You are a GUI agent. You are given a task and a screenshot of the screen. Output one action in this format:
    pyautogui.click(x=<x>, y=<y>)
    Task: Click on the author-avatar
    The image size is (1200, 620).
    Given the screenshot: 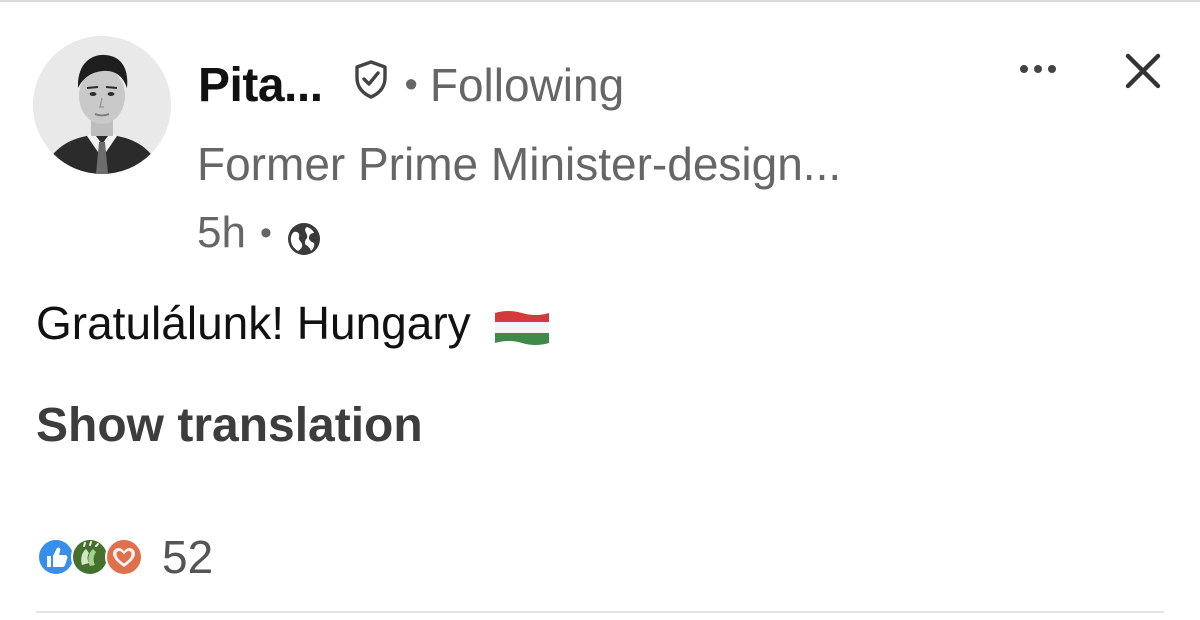 What is the action you would take?
    pyautogui.click(x=102, y=105)
    